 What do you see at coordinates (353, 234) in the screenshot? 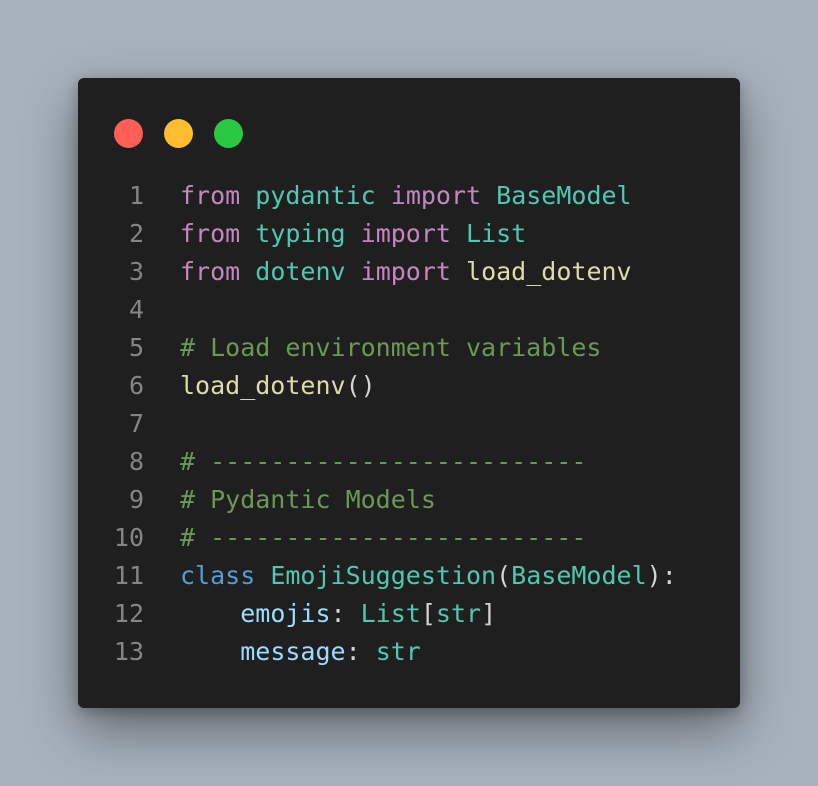
I see `code-text: from typing import List` at bounding box center [353, 234].